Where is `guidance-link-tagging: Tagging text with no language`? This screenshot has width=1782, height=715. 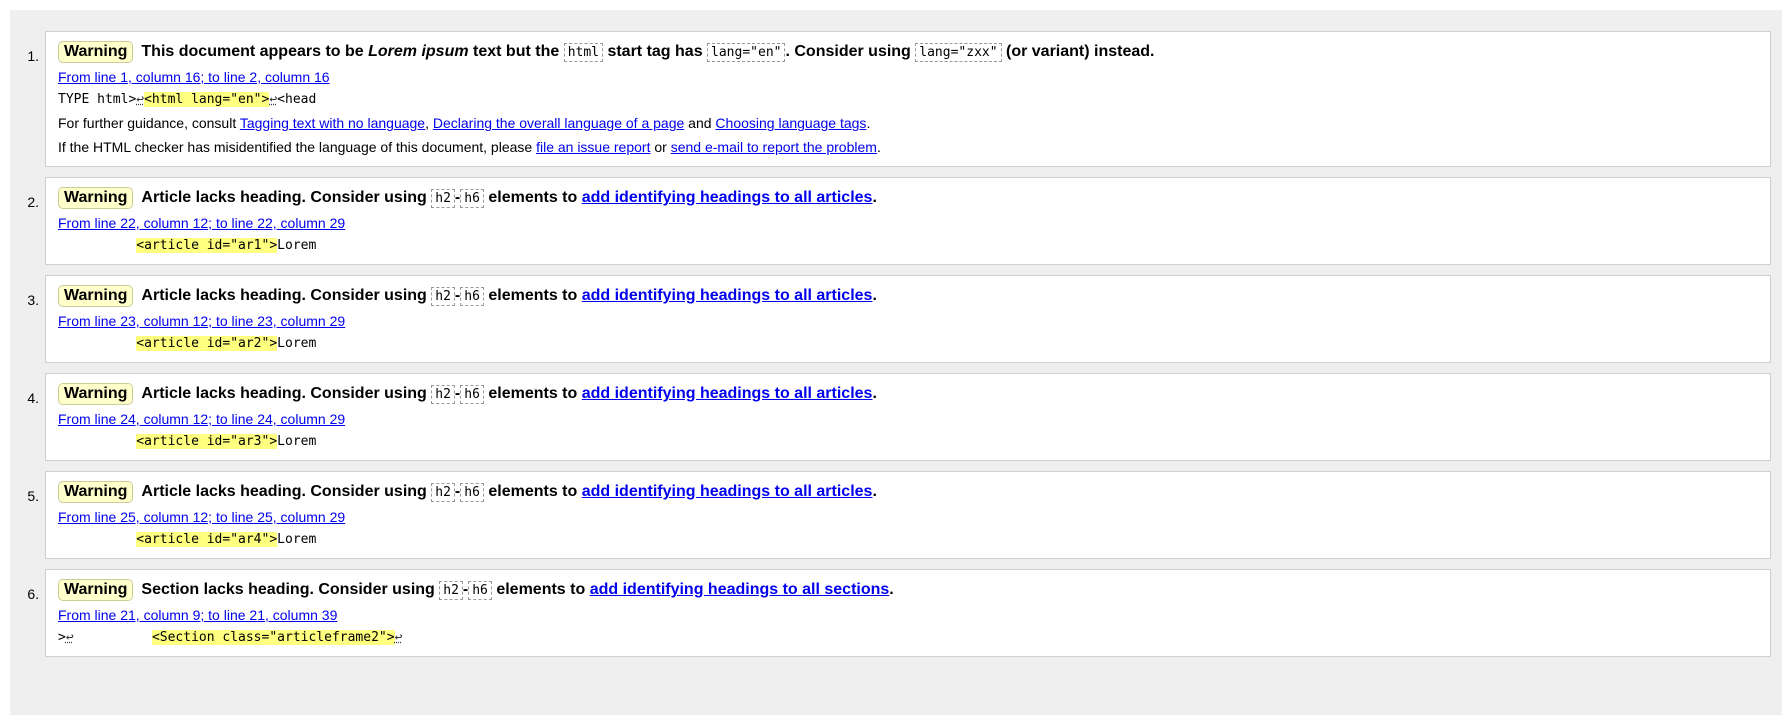 guidance-link-tagging: Tagging text with no language is located at coordinates (332, 123).